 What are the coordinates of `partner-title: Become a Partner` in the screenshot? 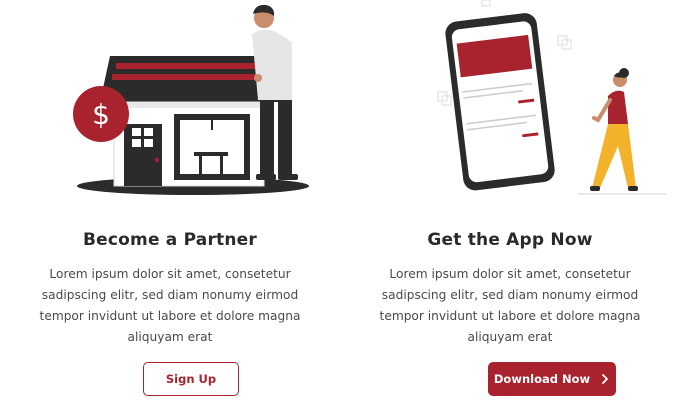 It's located at (170, 240).